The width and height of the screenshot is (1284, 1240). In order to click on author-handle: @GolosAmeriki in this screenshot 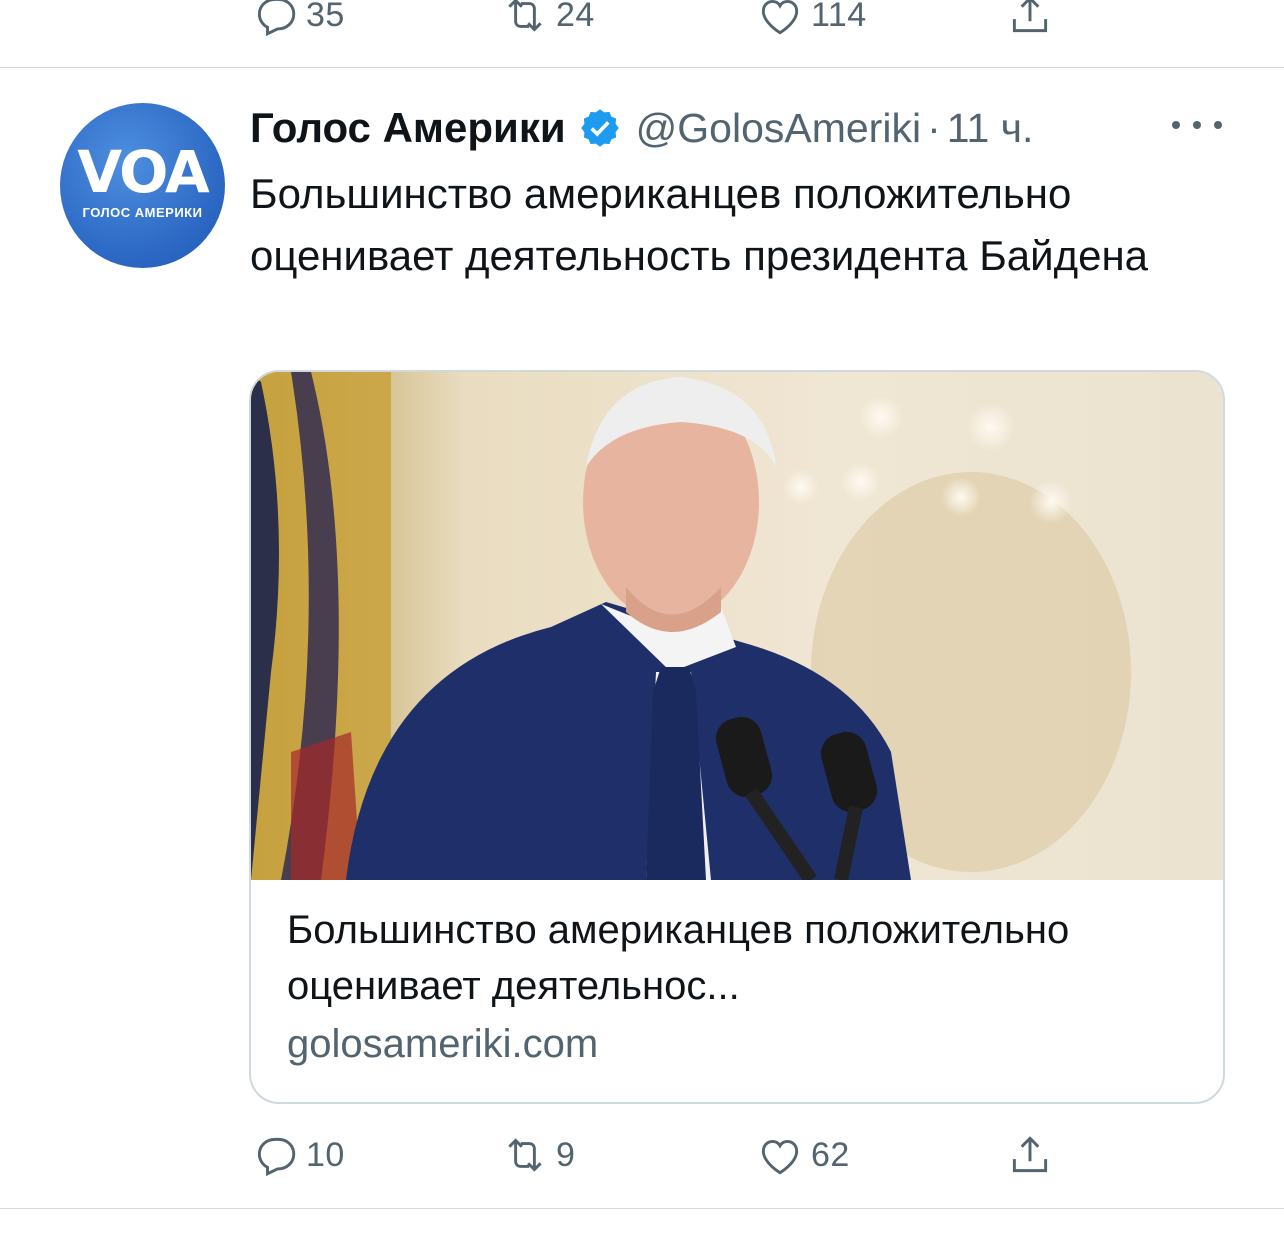, I will do `click(778, 128)`.